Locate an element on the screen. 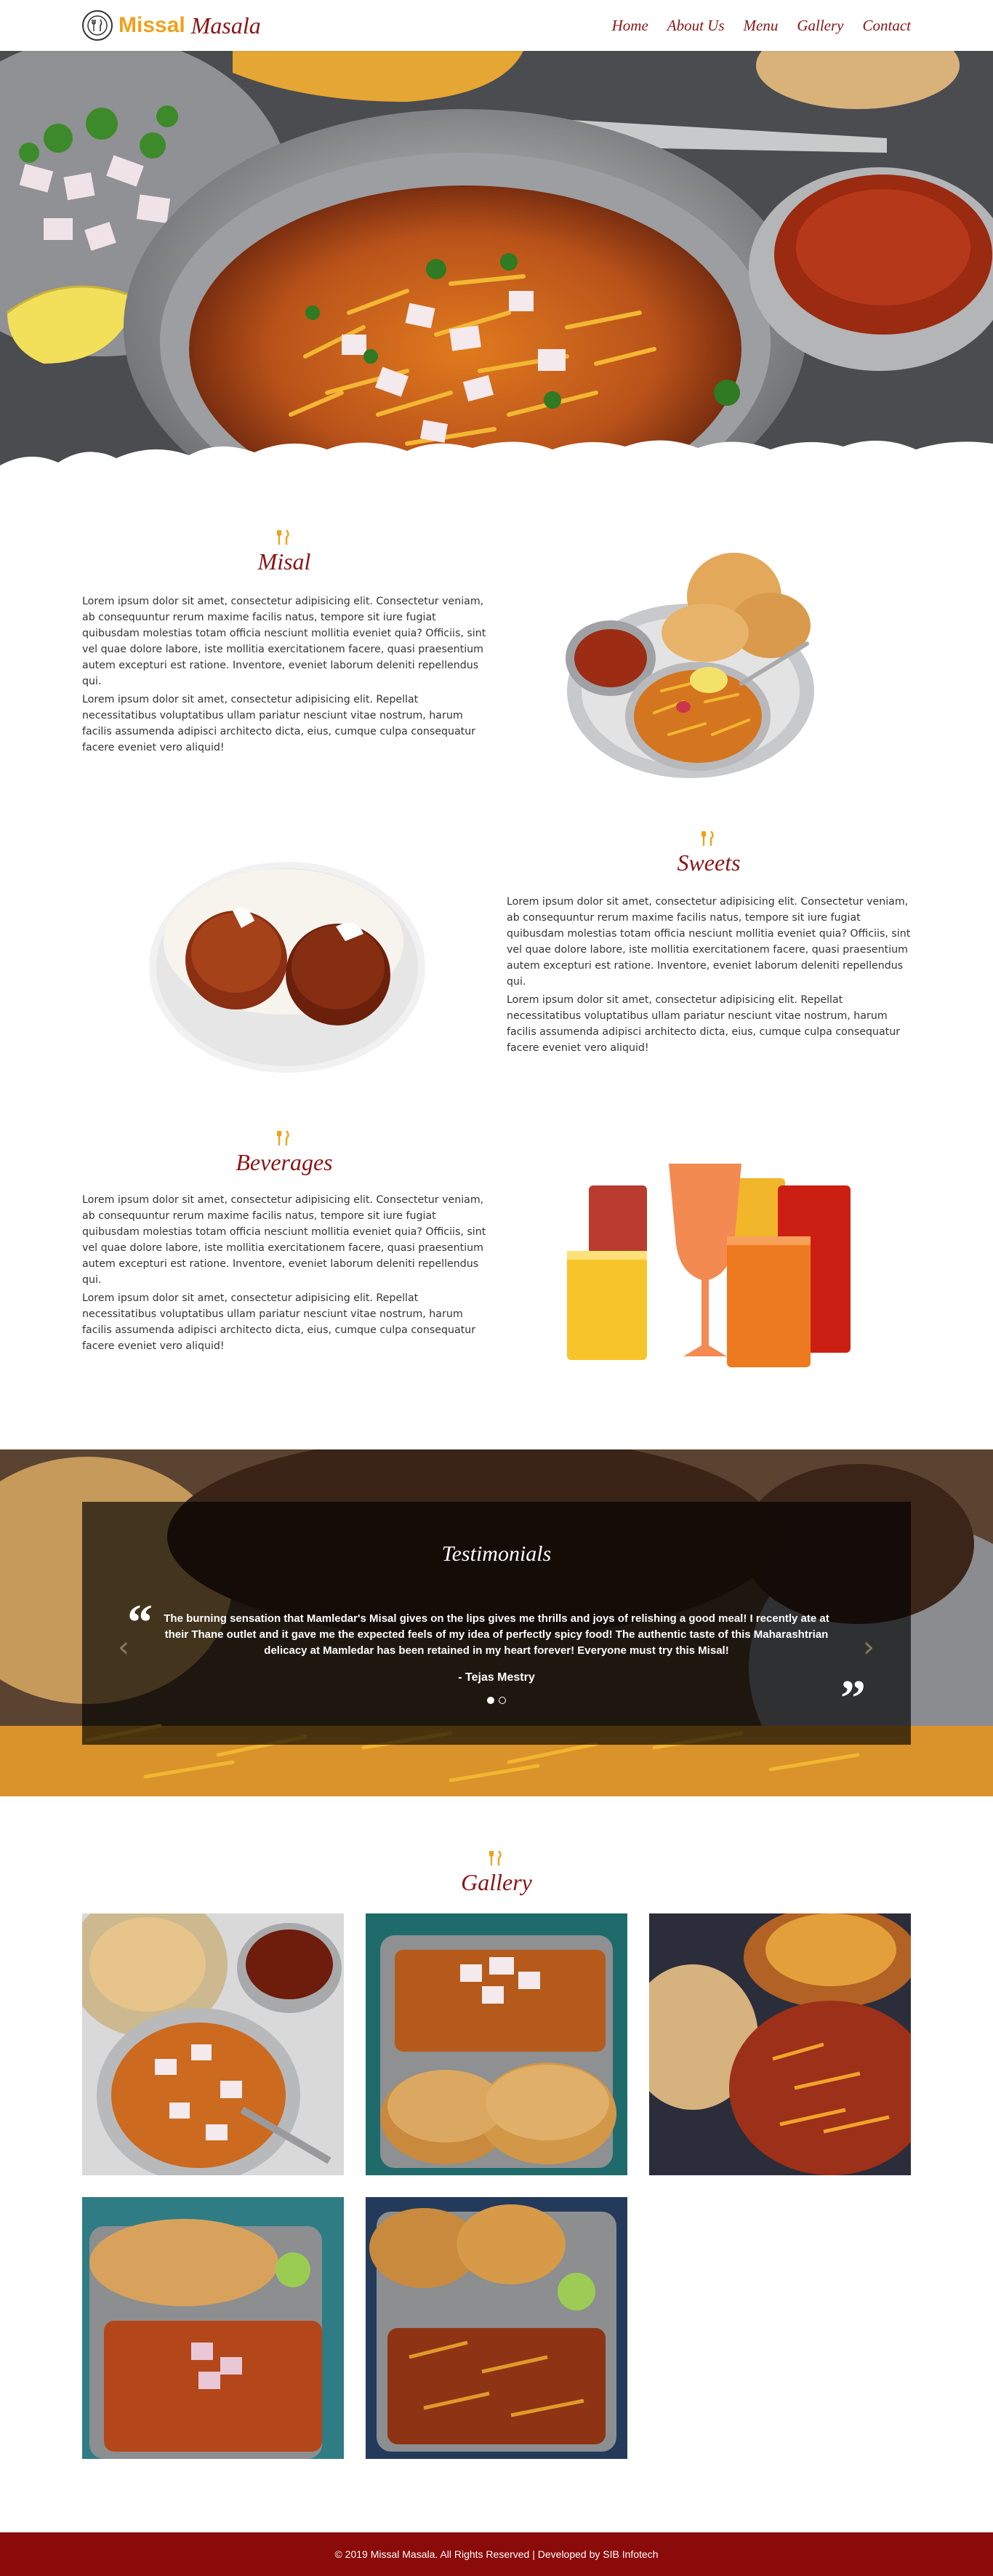 The width and height of the screenshot is (993, 2576). nav-link-about-us: About Us is located at coordinates (696, 26).